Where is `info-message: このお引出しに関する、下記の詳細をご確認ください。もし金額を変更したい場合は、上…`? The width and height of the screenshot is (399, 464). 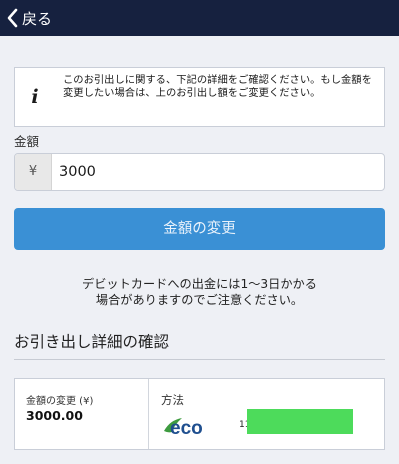 info-message: このお引出しに関する、下記の詳細をご確認ください。もし金額を変更したい場合は、上… is located at coordinates (217, 86).